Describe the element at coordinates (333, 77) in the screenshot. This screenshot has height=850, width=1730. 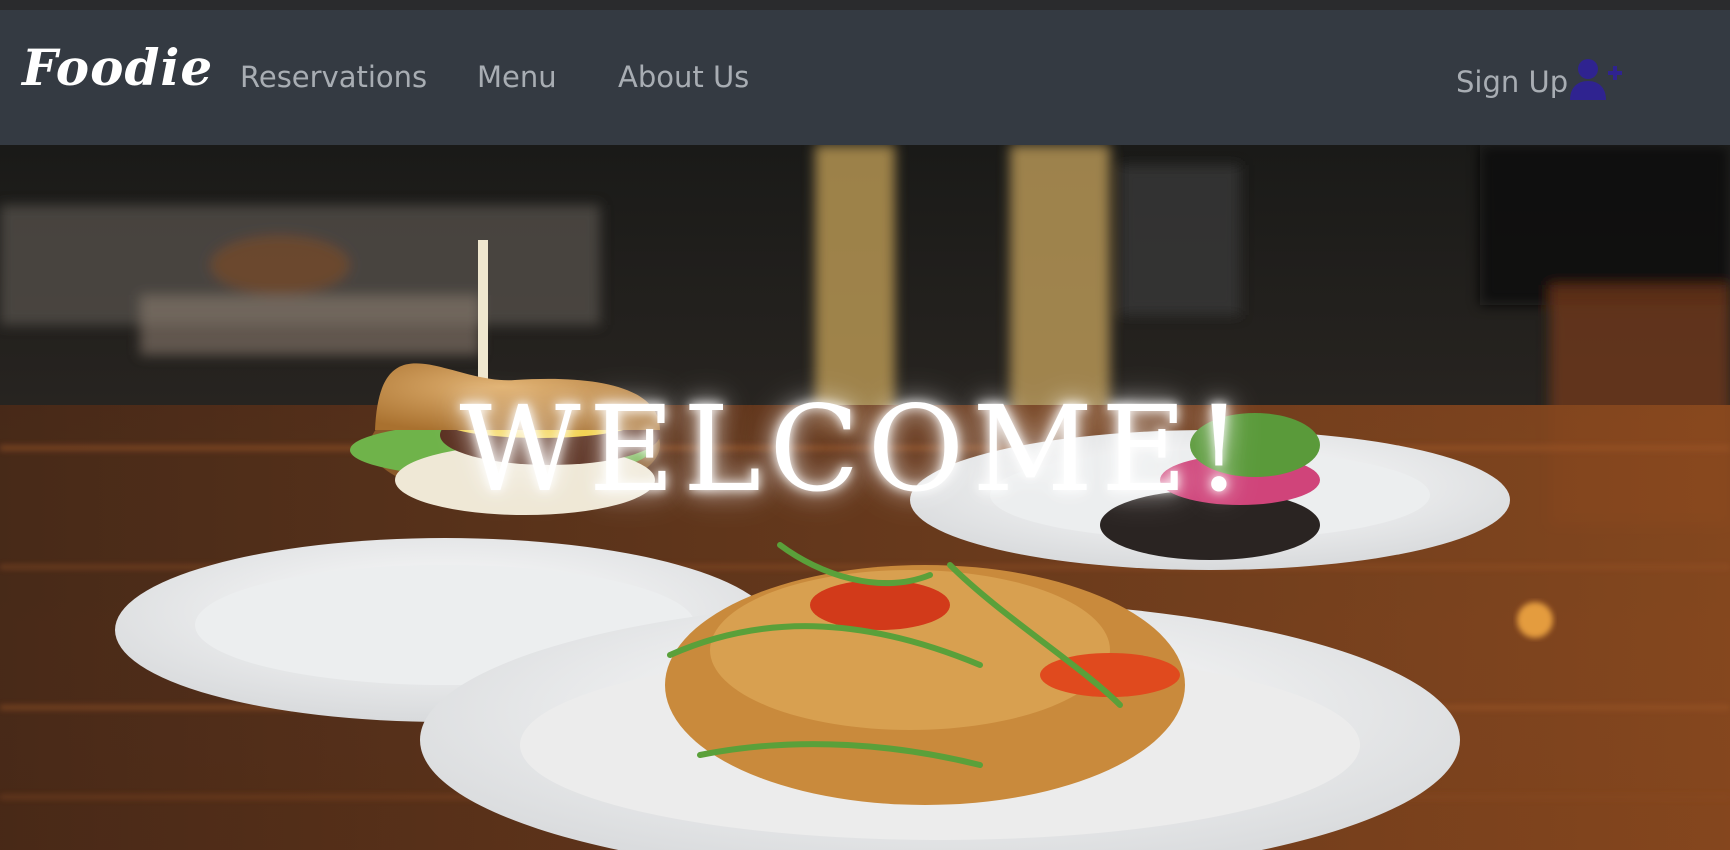
I see `nav-link-reservations: Reservations` at that location.